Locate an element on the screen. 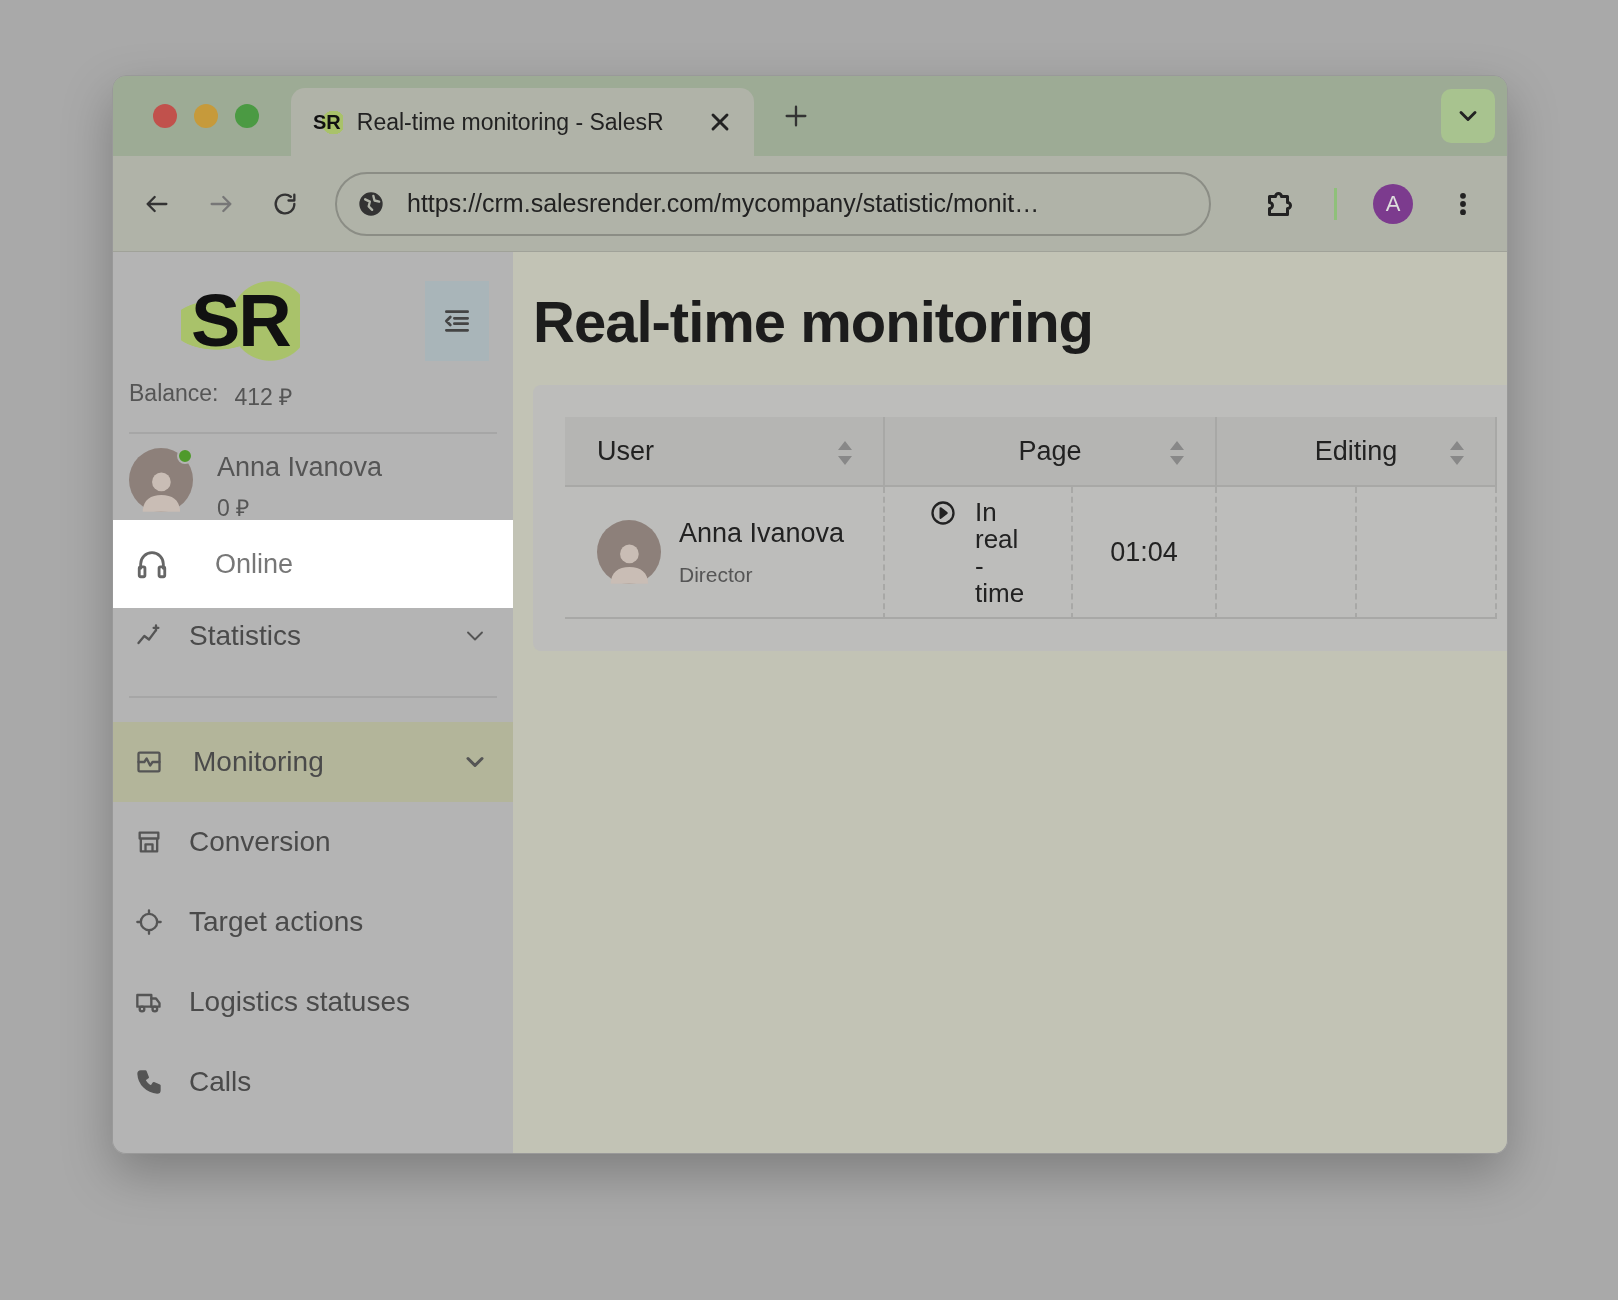 The image size is (1618, 1300). column-header: User is located at coordinates (725, 452).